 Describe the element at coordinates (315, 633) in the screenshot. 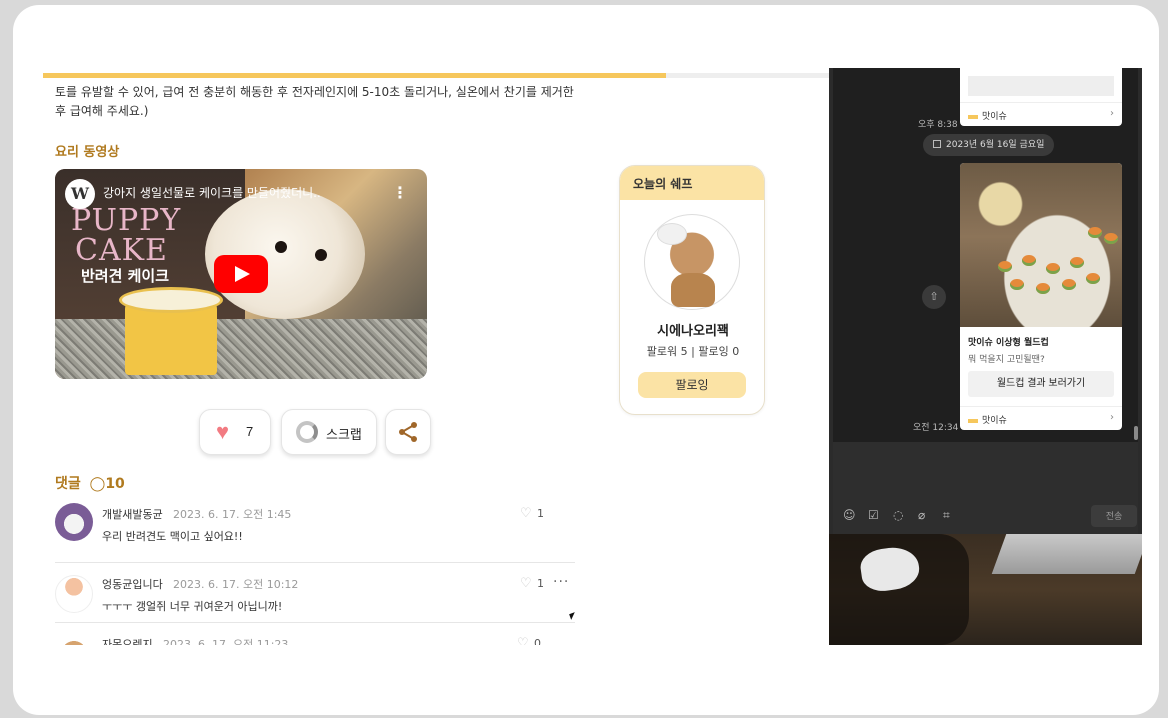

I see `comment-item: 자몽오렌지 2023. 6. 17. 오전 11:23 ♡ 0` at that location.